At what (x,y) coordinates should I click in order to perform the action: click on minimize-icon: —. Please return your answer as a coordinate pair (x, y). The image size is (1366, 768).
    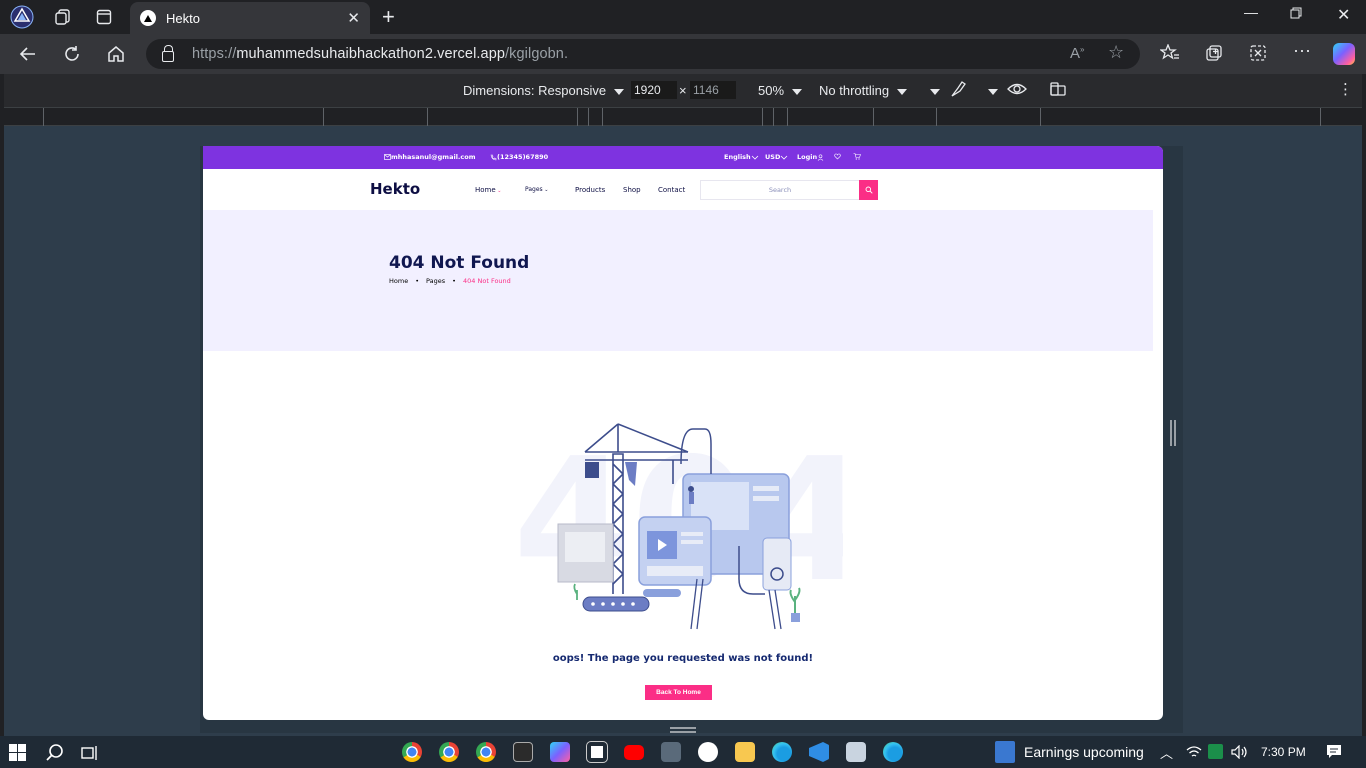
    Looking at the image, I should click on (1251, 12).